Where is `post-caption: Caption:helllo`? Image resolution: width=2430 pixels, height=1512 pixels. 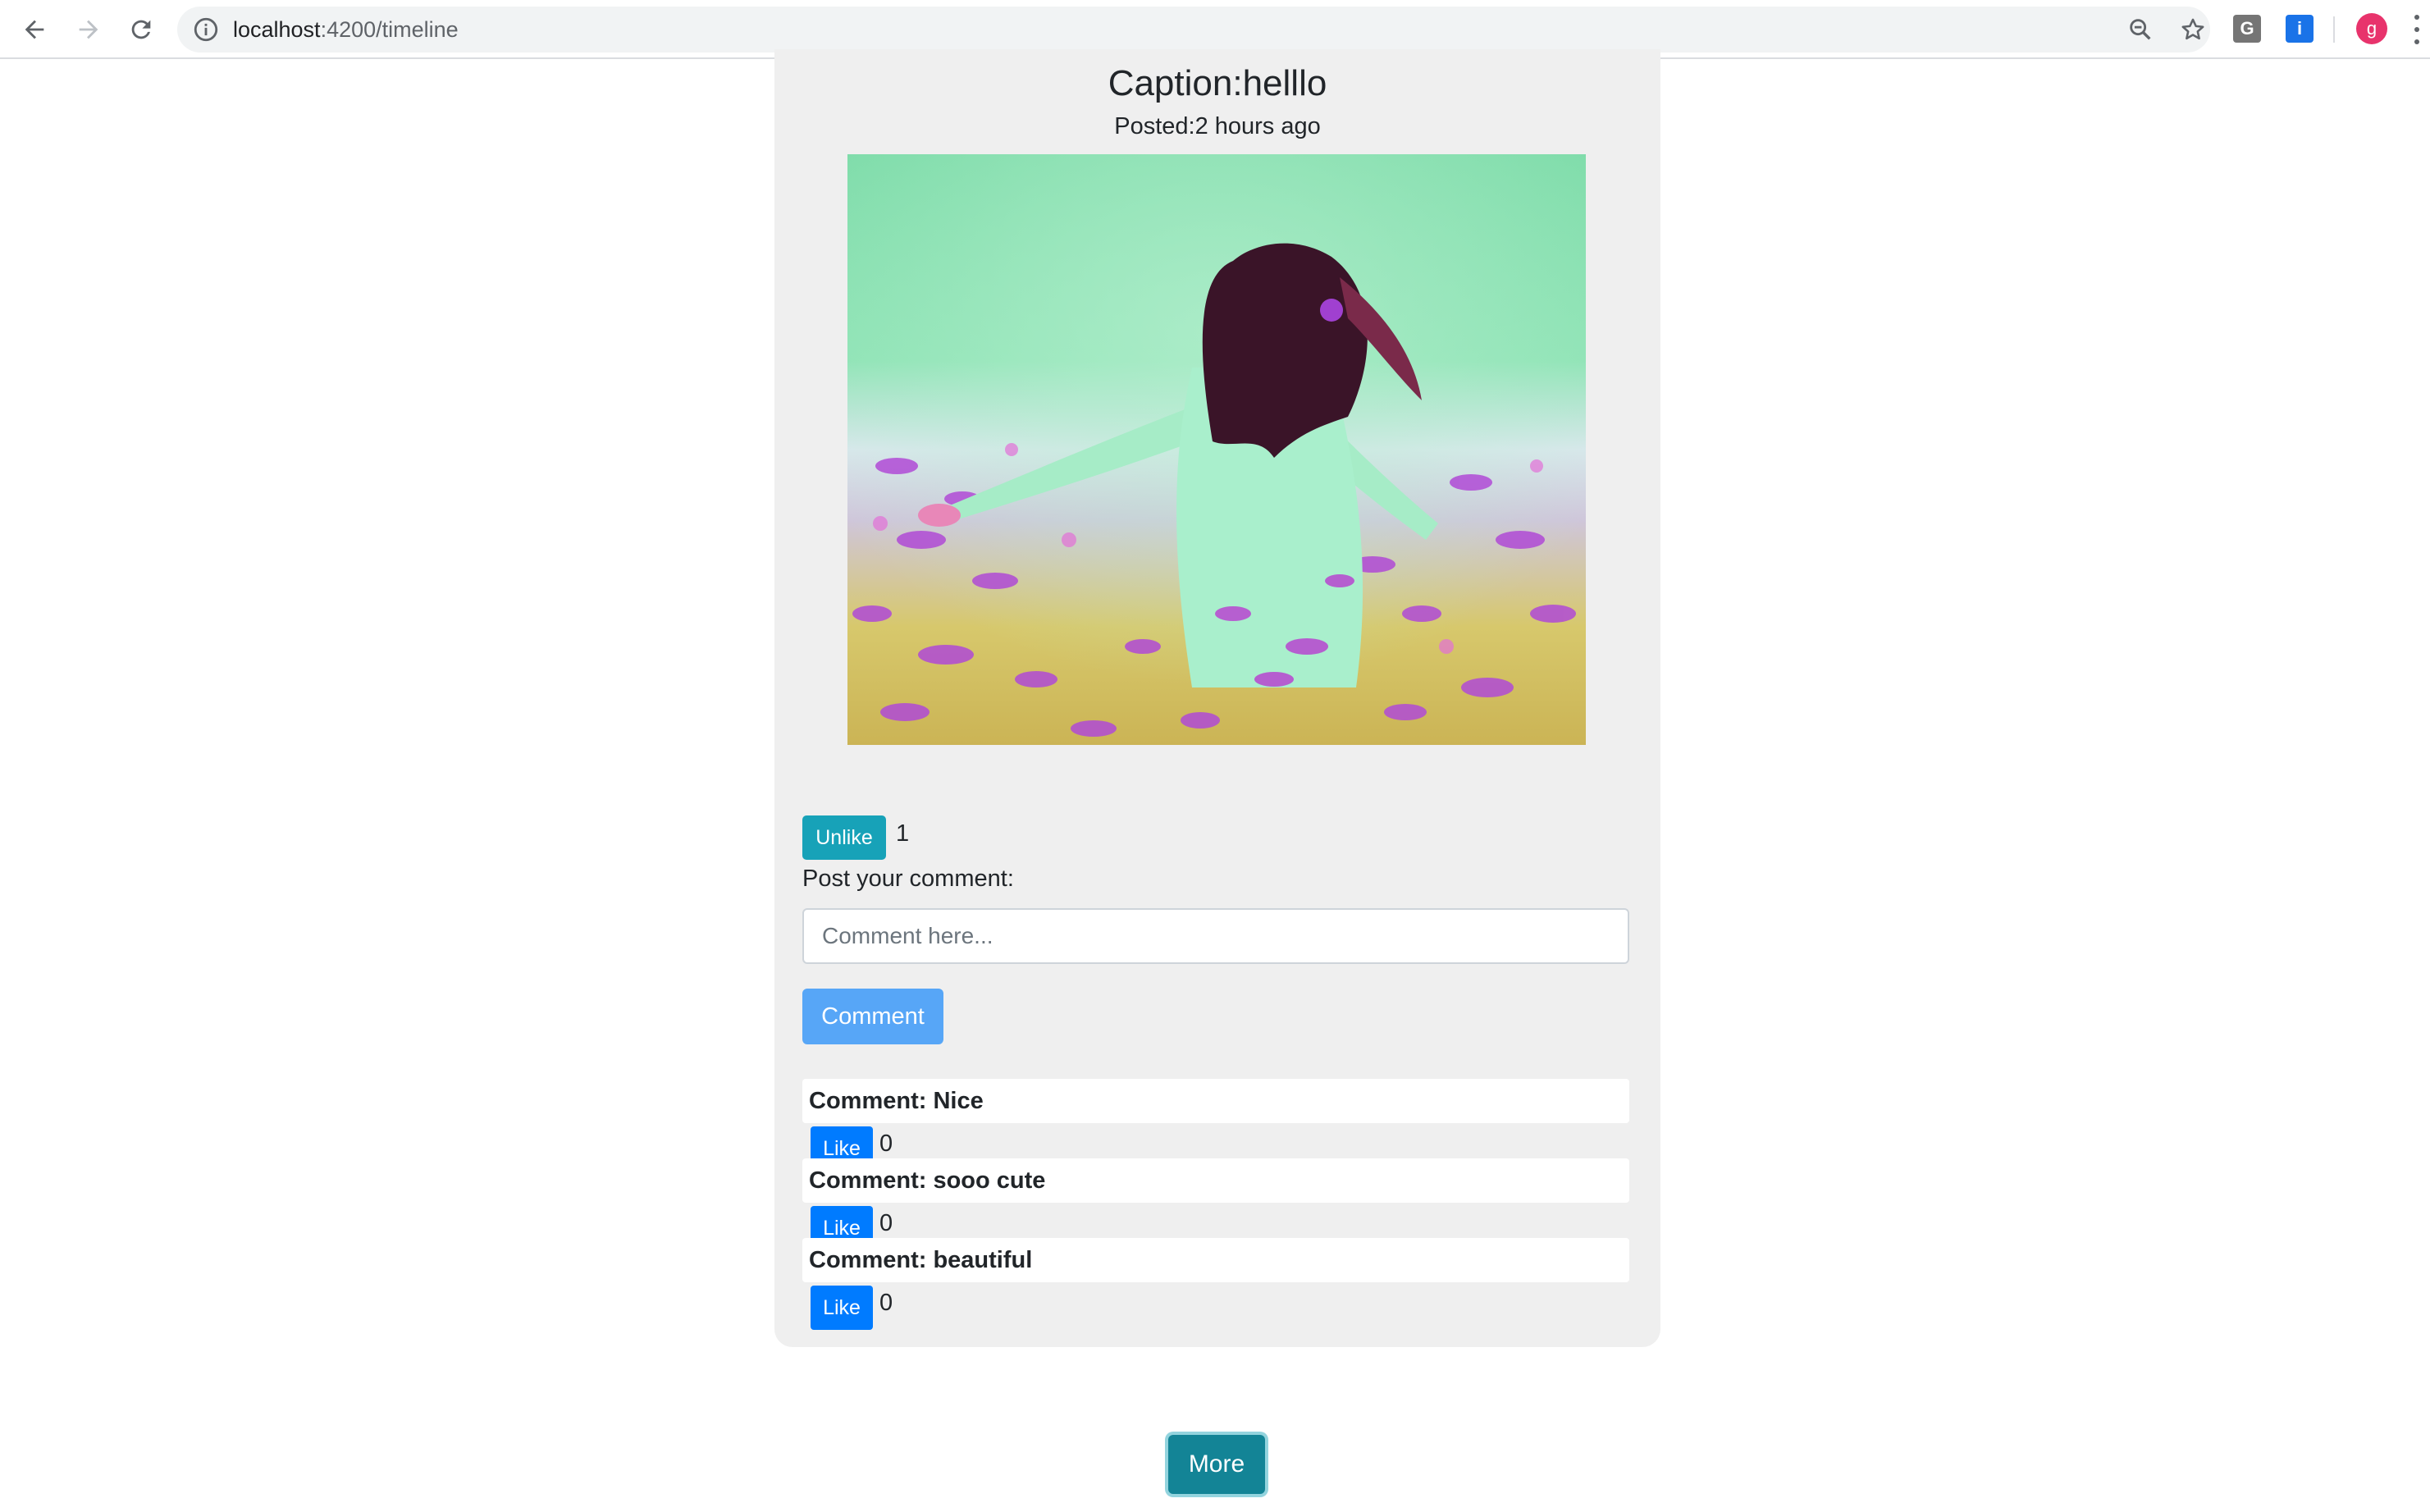
post-caption: Caption:helllo is located at coordinates (1217, 83).